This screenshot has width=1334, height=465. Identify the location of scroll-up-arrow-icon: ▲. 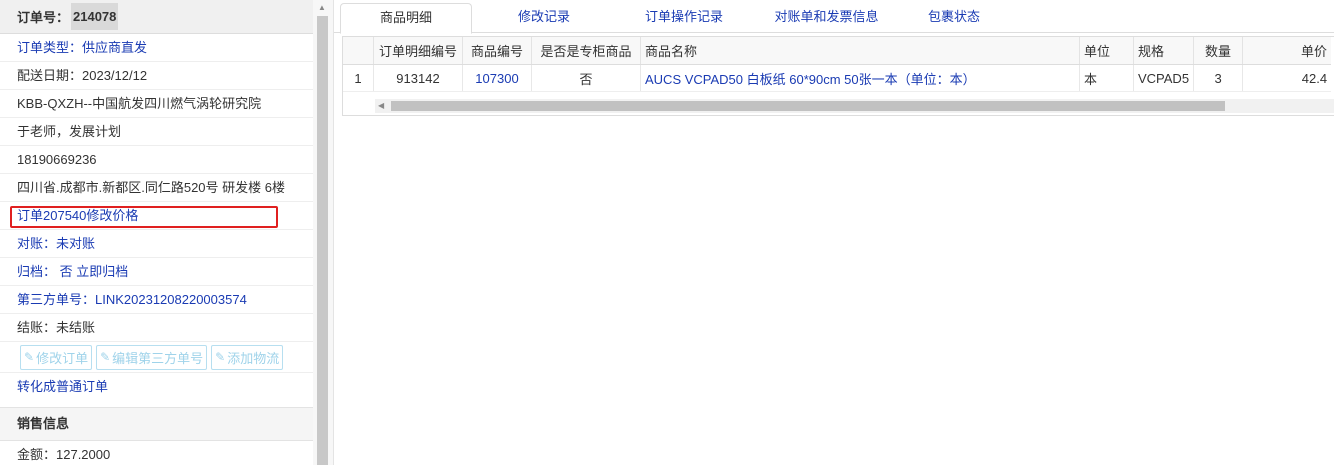
(322, 7).